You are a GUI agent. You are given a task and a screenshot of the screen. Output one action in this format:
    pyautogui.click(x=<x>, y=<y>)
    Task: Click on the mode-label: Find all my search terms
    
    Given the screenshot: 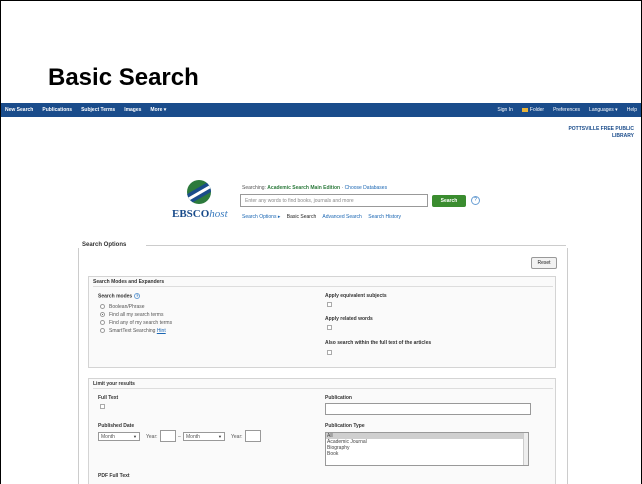 What is the action you would take?
    pyautogui.click(x=136, y=315)
    